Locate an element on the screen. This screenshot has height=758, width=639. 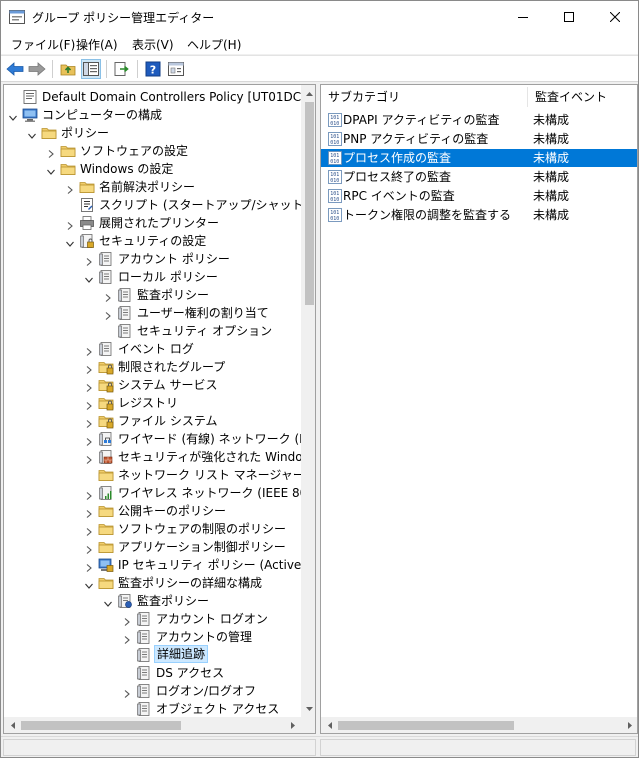
scroll-down-icon is located at coordinates (308, 708).